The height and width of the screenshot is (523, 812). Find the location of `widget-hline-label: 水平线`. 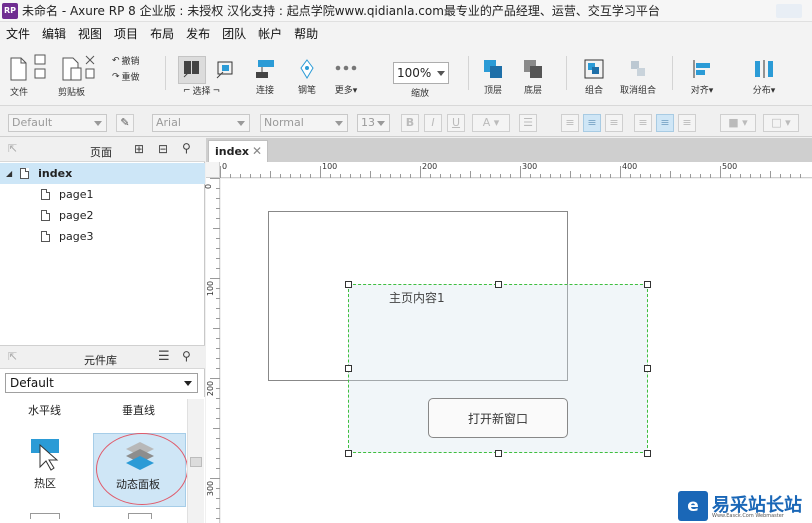

widget-hline-label: 水平线 is located at coordinates (44, 410).